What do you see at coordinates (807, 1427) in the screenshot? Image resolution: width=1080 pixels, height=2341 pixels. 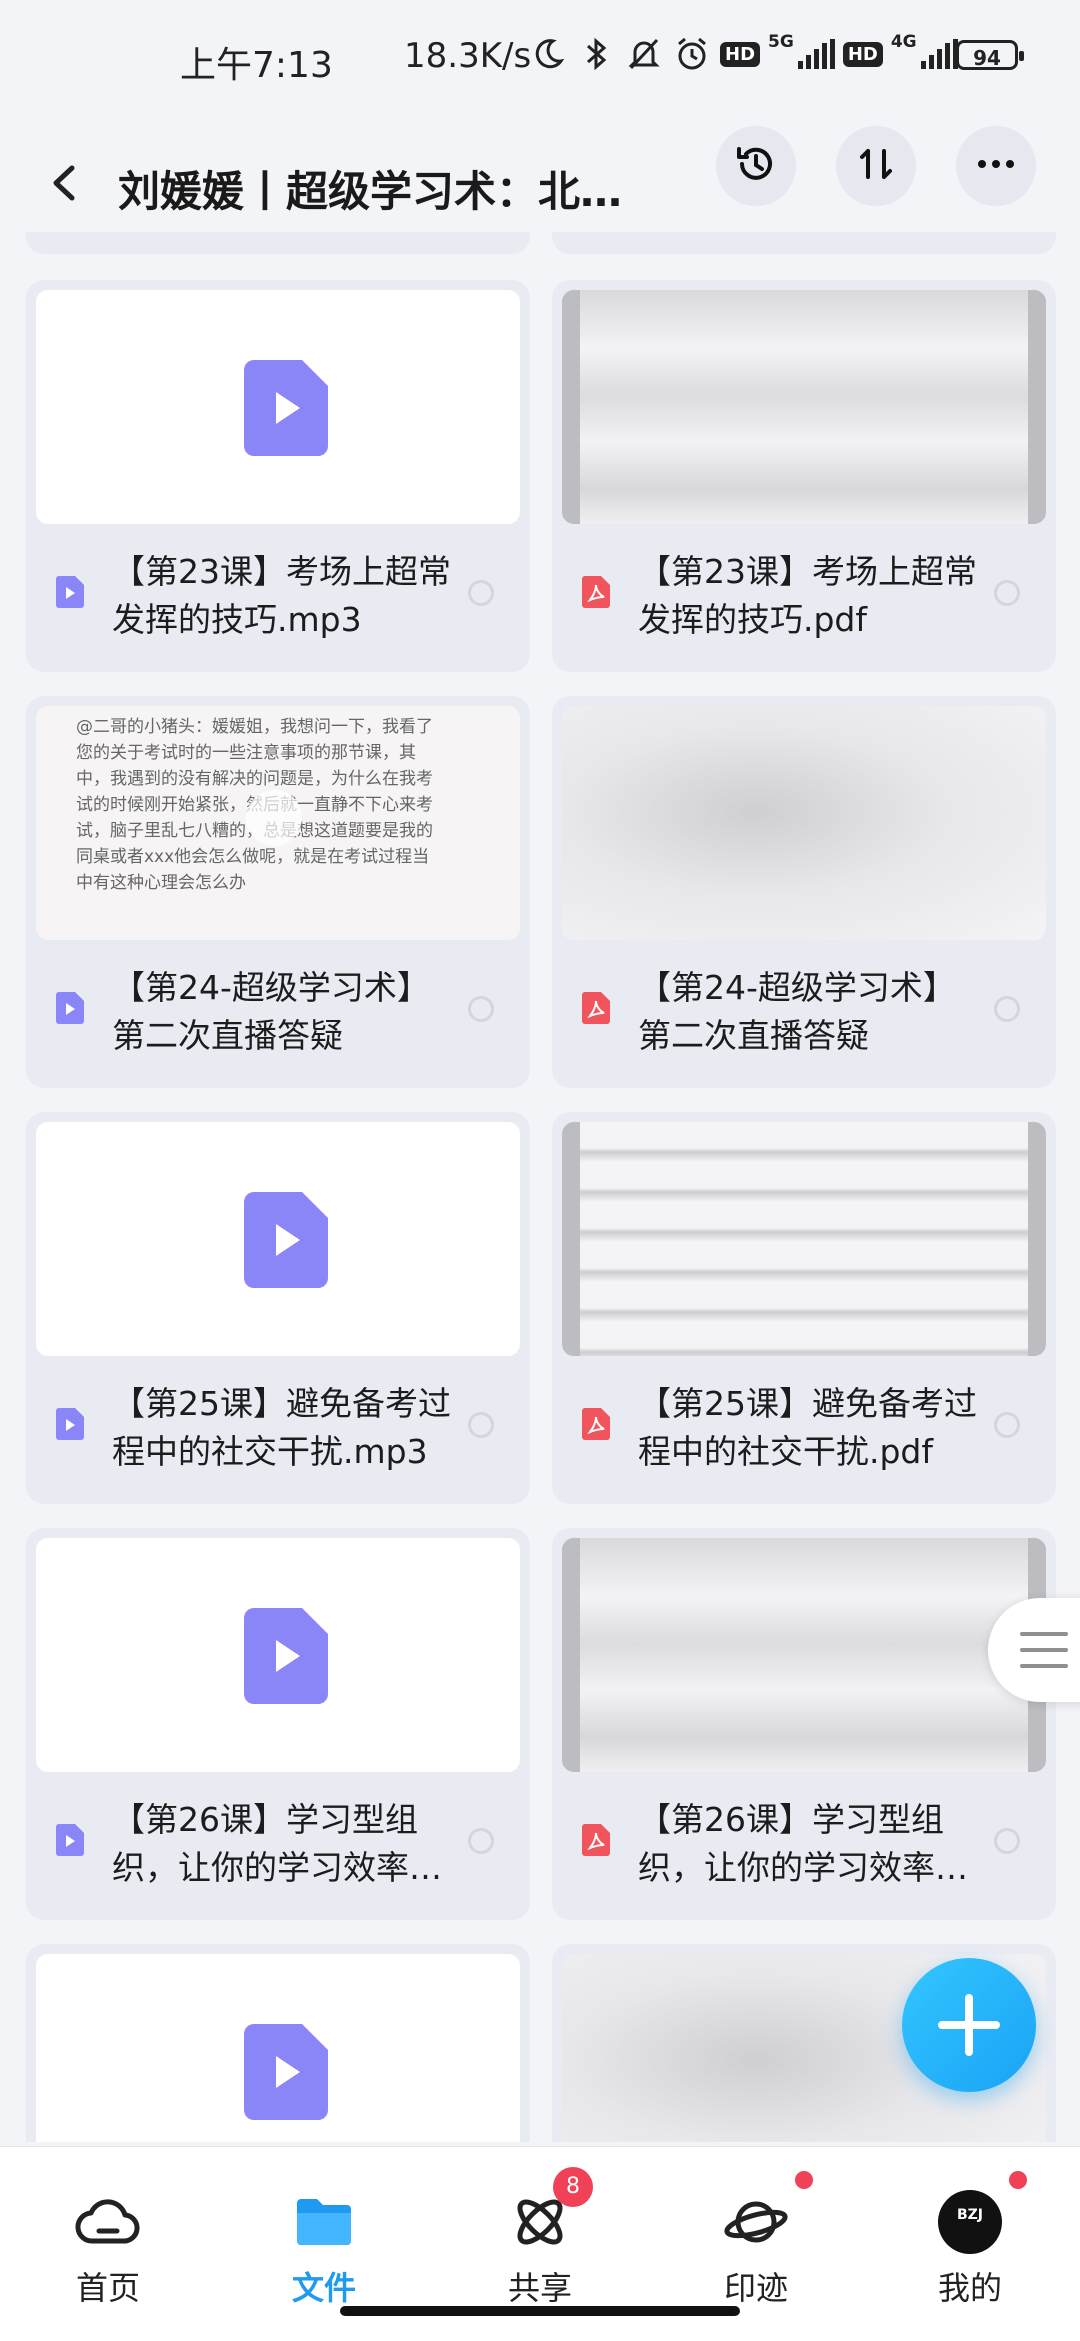 I see `file-name: 【第25课】避免备考过程中的社交干扰.pdf` at bounding box center [807, 1427].